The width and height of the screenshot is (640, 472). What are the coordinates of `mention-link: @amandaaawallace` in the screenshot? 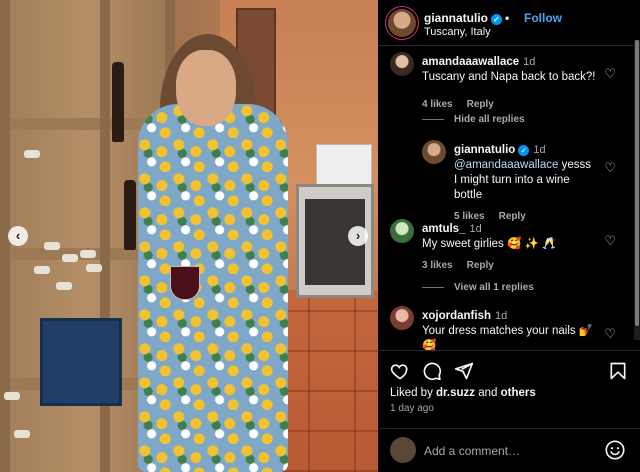 It's located at (506, 165).